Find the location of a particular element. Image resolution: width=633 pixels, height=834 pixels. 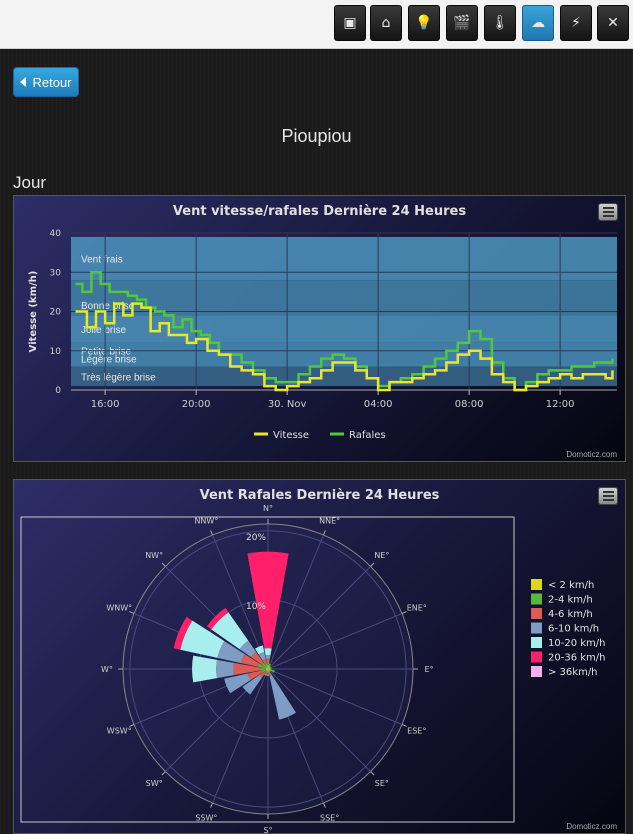

legend-label: > 36km/h is located at coordinates (573, 672).